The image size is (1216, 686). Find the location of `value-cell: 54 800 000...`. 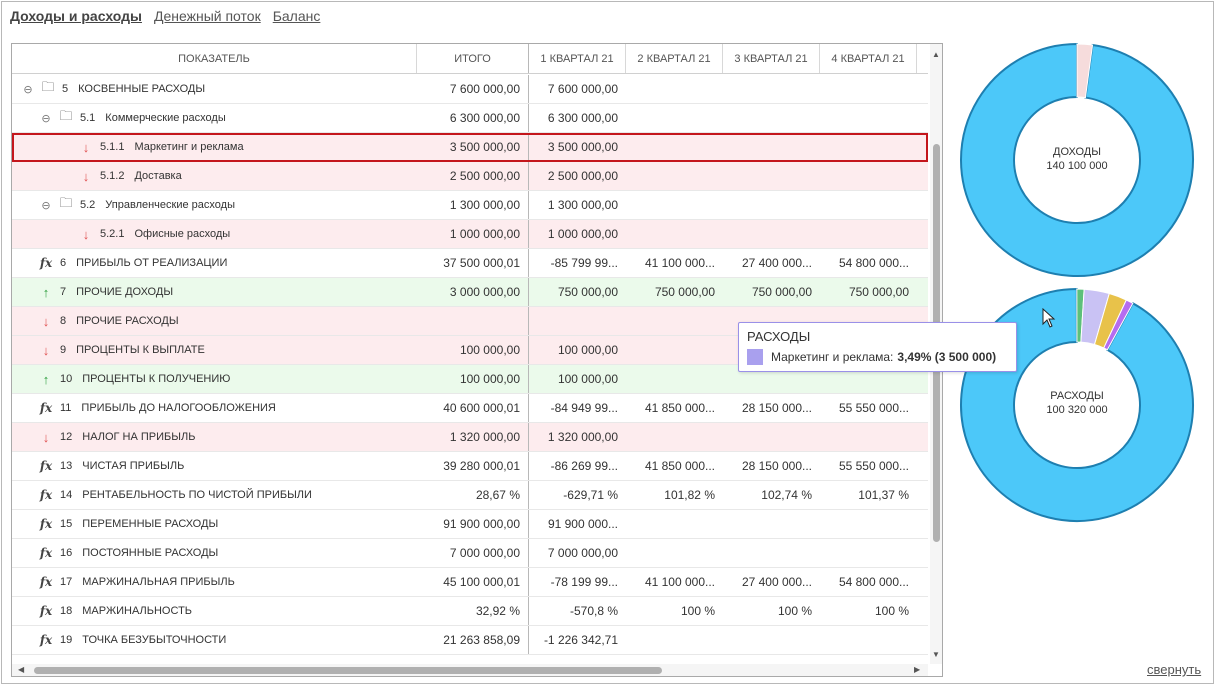

value-cell: 54 800 000... is located at coordinates (868, 582).